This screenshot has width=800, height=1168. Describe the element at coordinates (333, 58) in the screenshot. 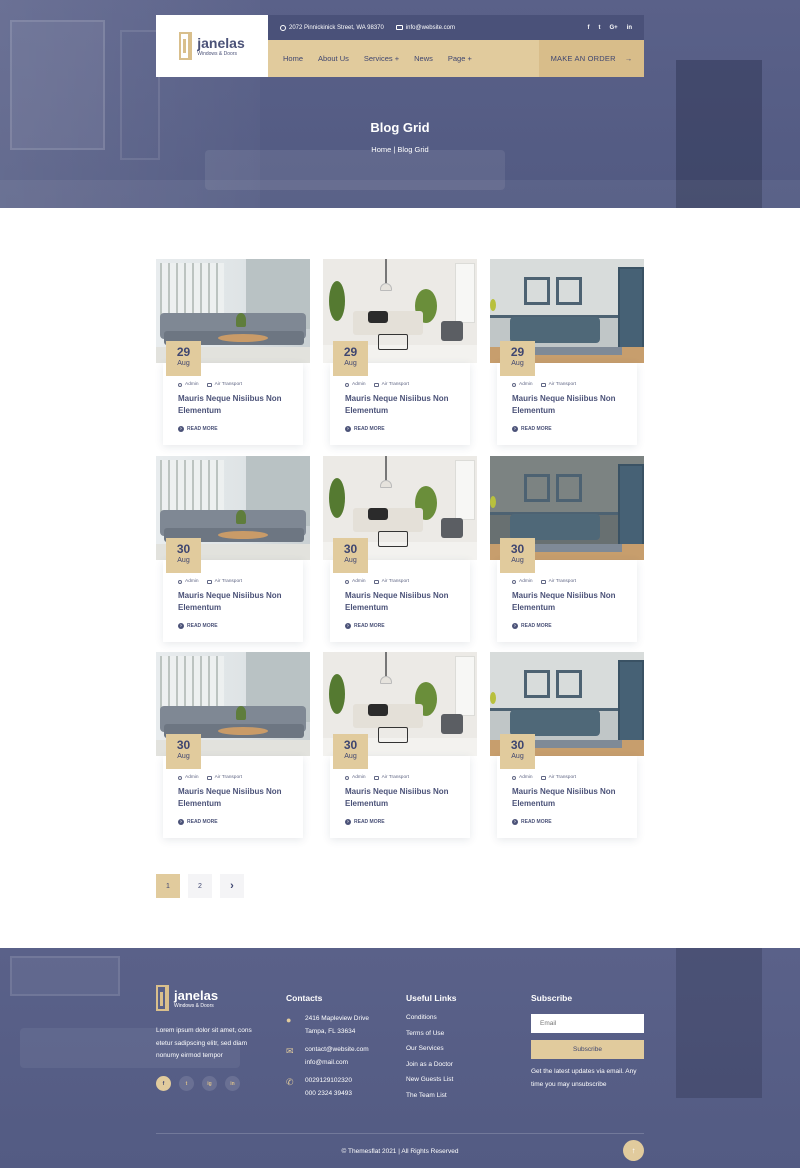

I see `nav-item-about: About Us` at that location.